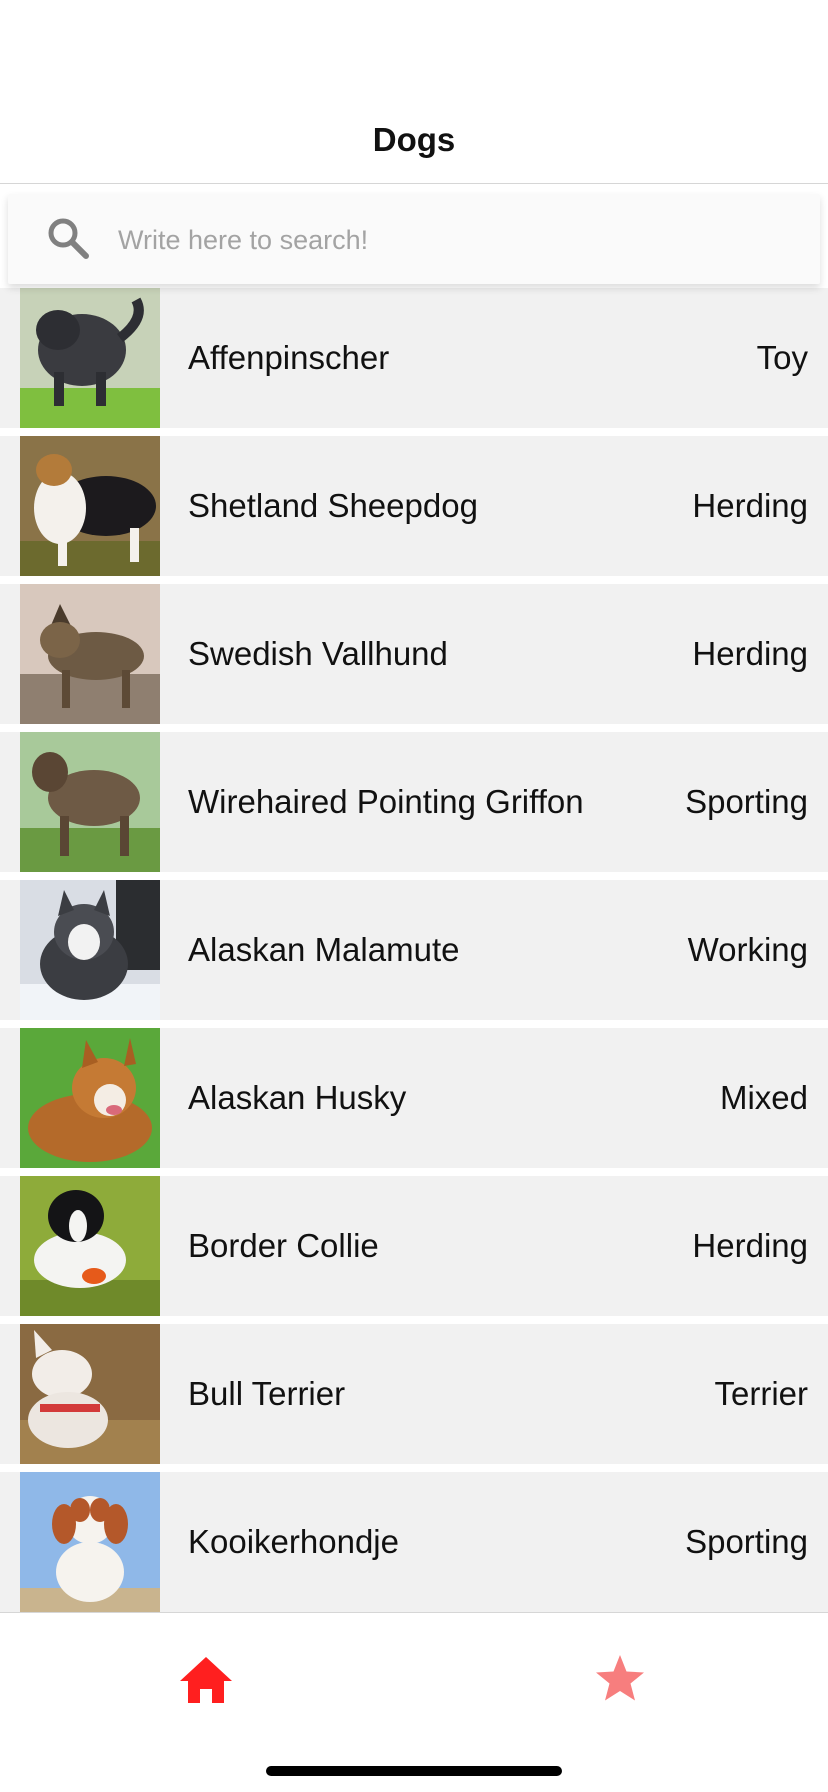  I want to click on dog-name: Alaskan Husky, so click(297, 1097).